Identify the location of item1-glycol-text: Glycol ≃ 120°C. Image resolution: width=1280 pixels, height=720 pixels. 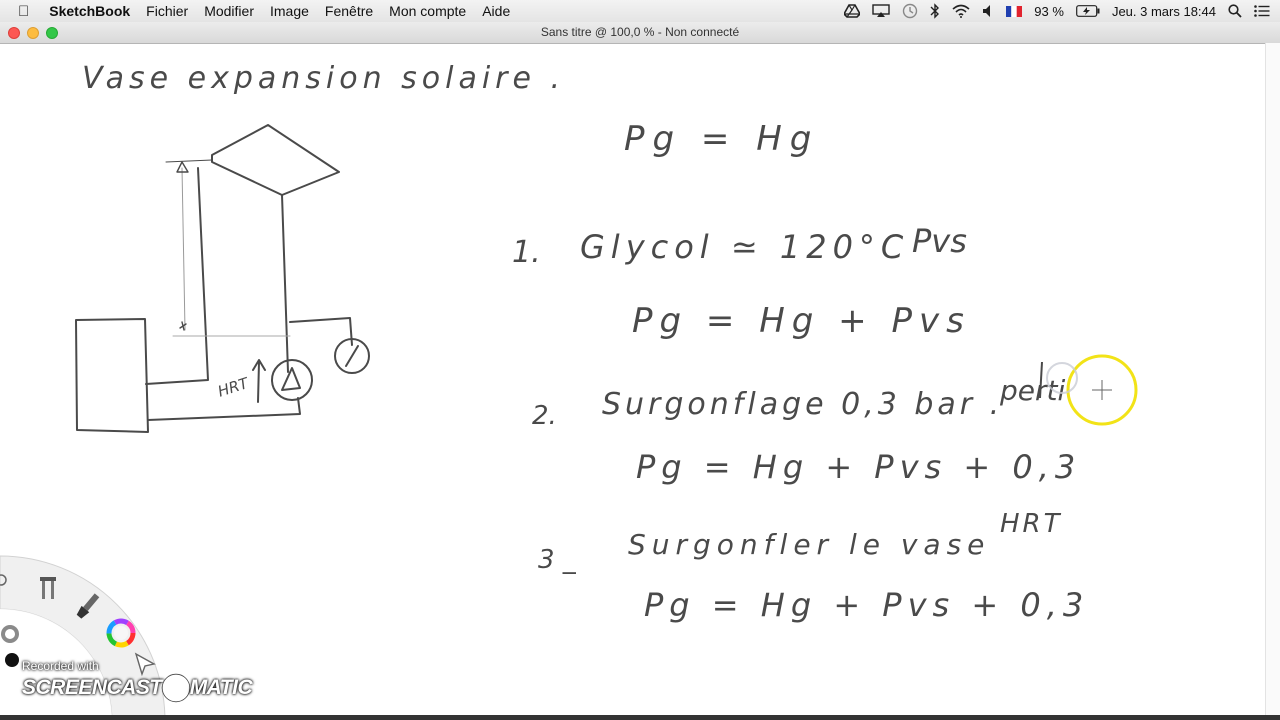
(744, 247).